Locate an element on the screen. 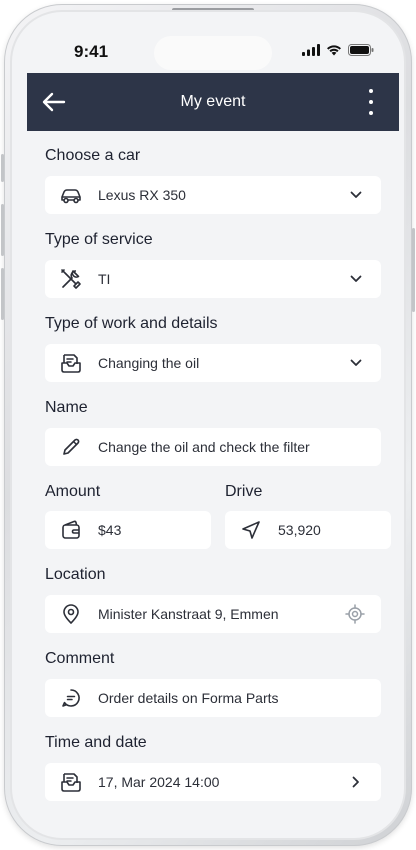  car-icon is located at coordinates (71, 195).